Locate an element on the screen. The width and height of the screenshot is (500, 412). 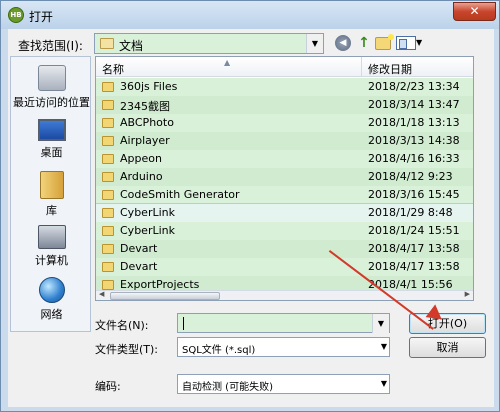
recent-places-icon is located at coordinates (51, 78).